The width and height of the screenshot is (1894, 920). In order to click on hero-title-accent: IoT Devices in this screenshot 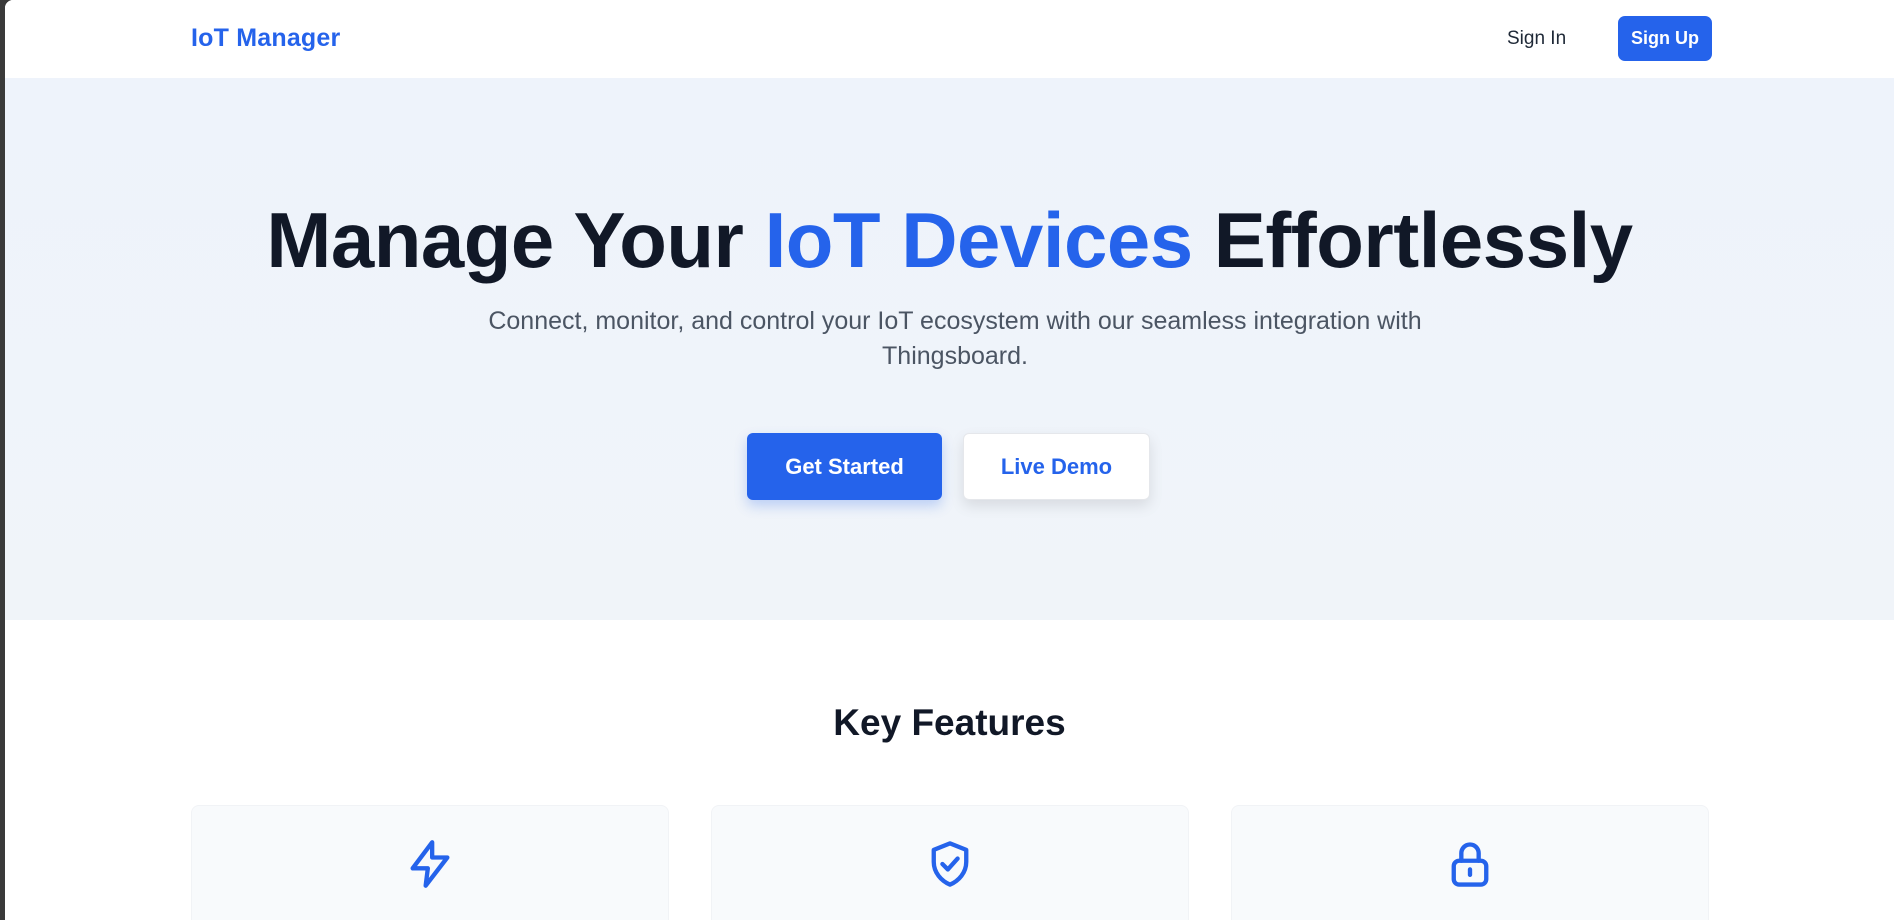, I will do `click(979, 240)`.